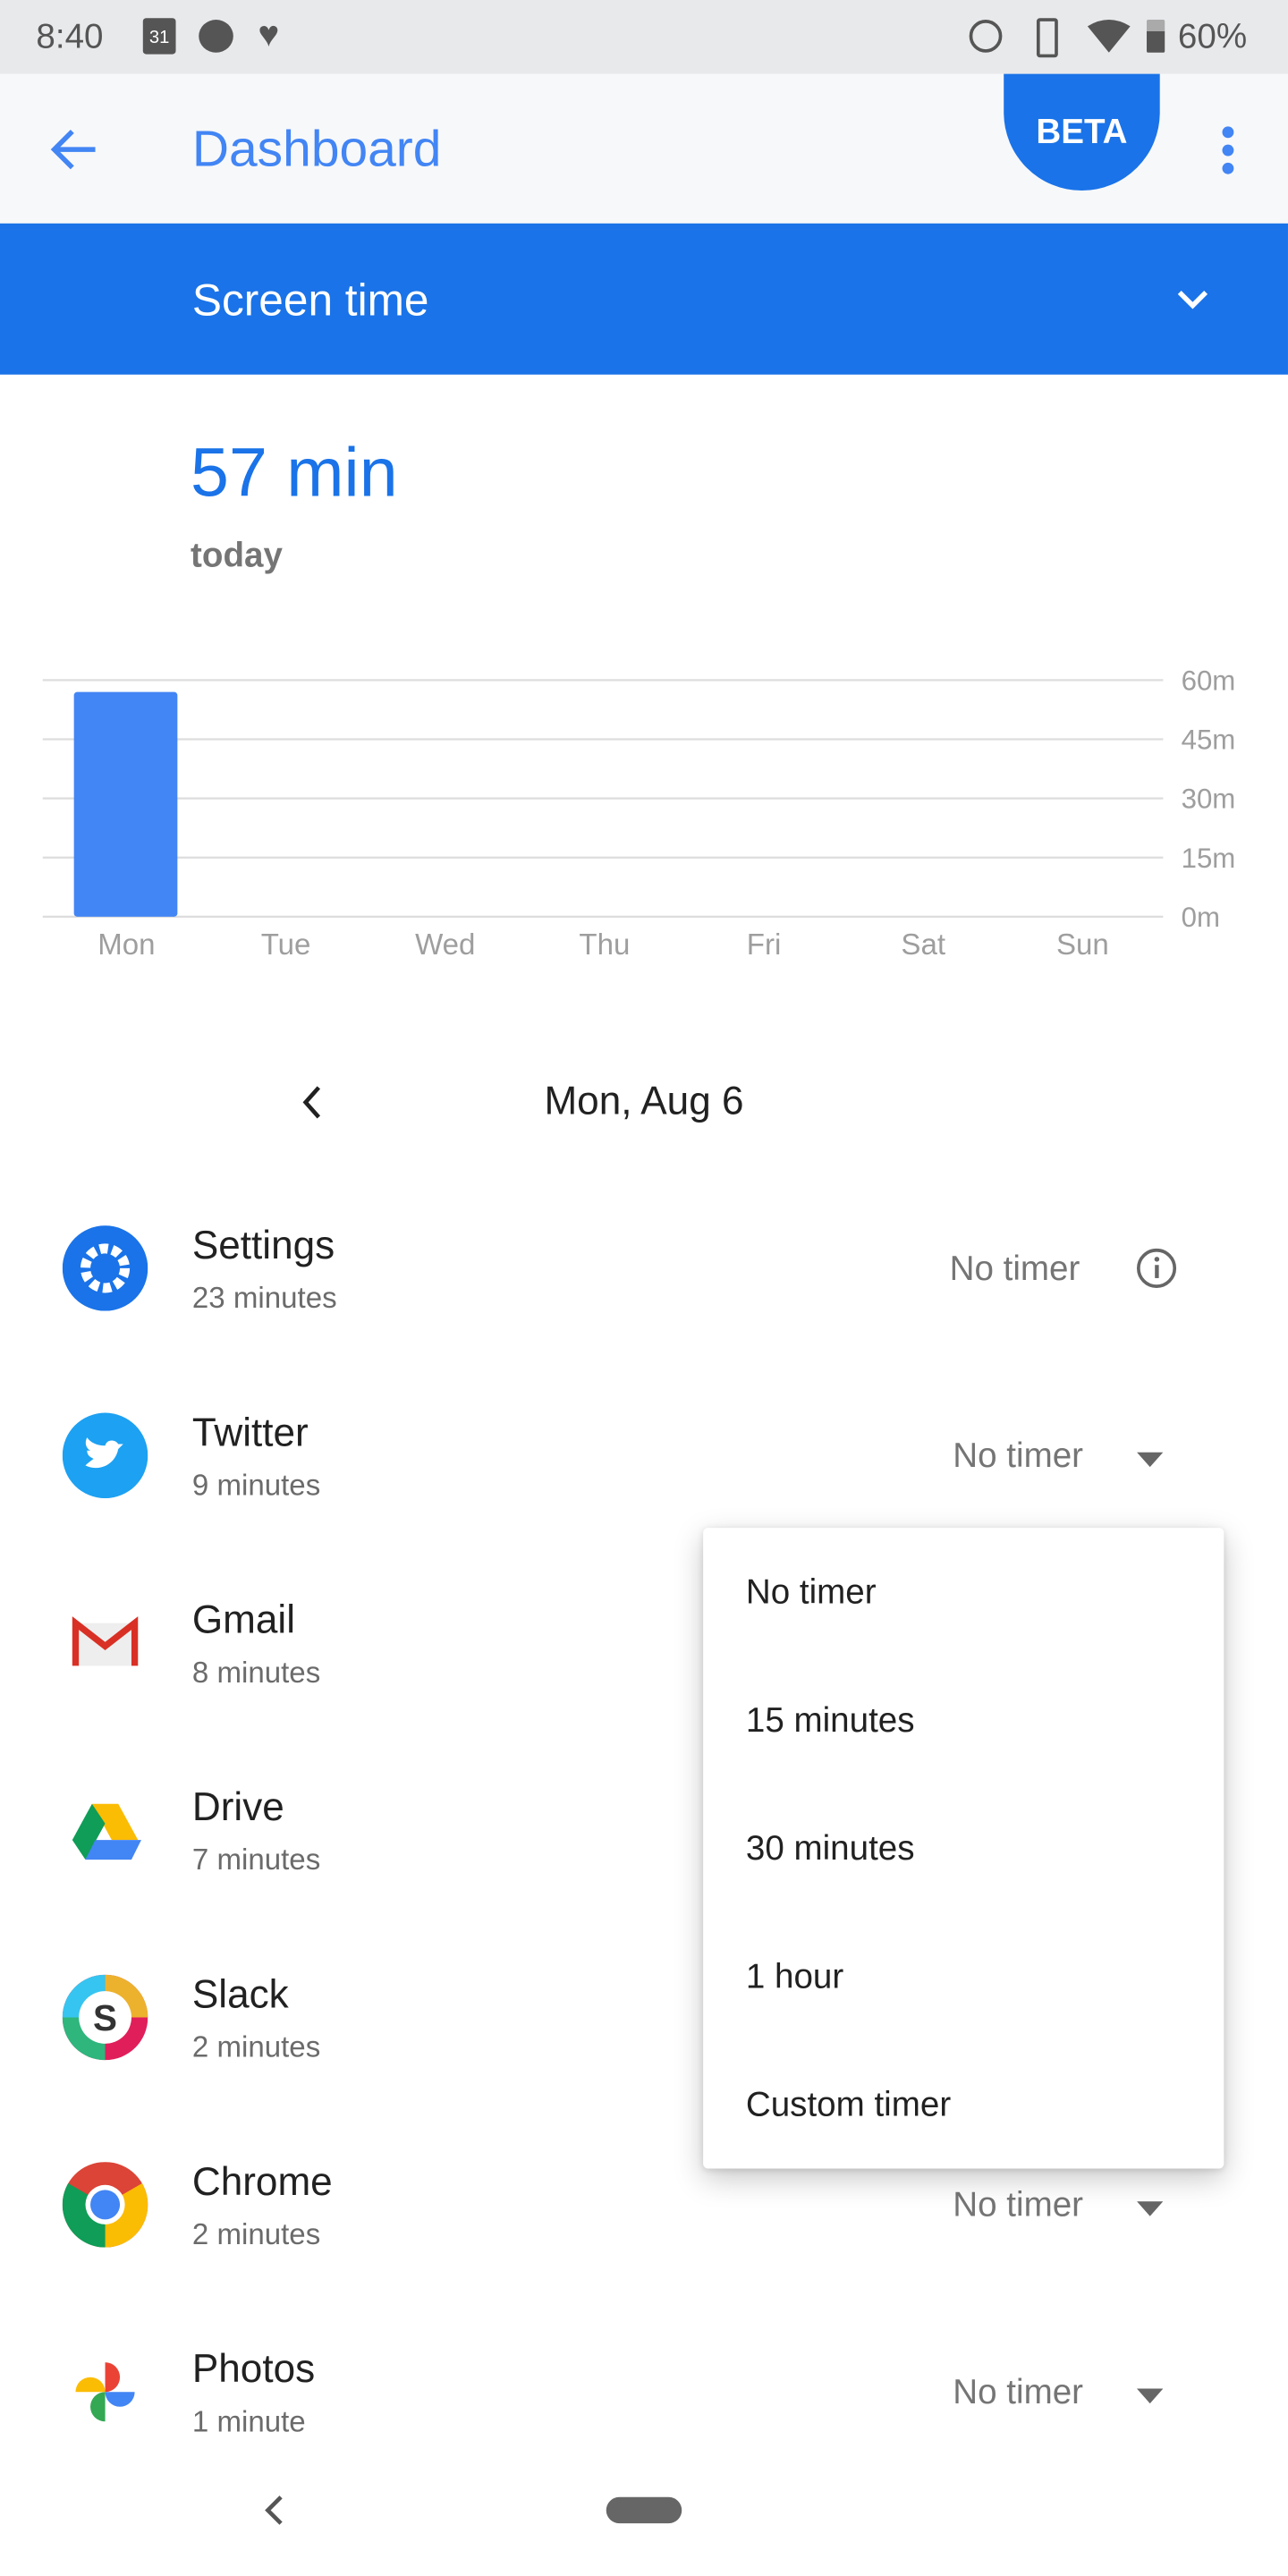 This screenshot has width=1288, height=2576. I want to click on timer-label: No timer, so click(1014, 1269).